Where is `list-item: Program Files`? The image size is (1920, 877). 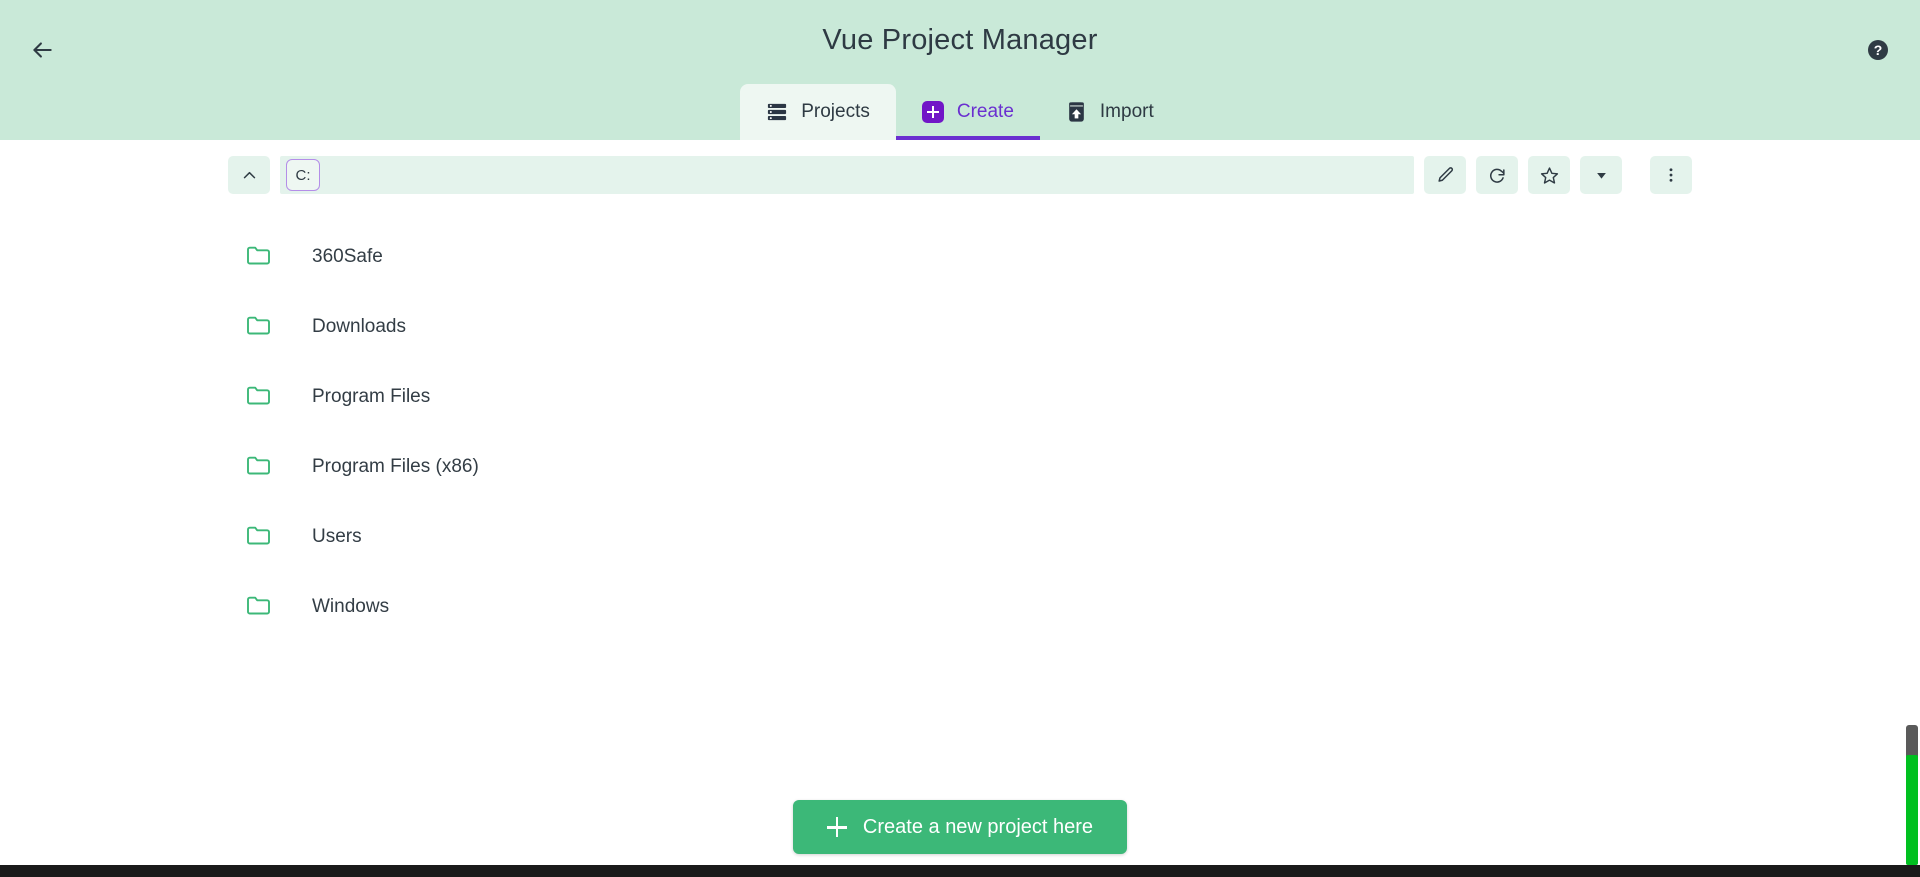 list-item: Program Files is located at coordinates (960, 397).